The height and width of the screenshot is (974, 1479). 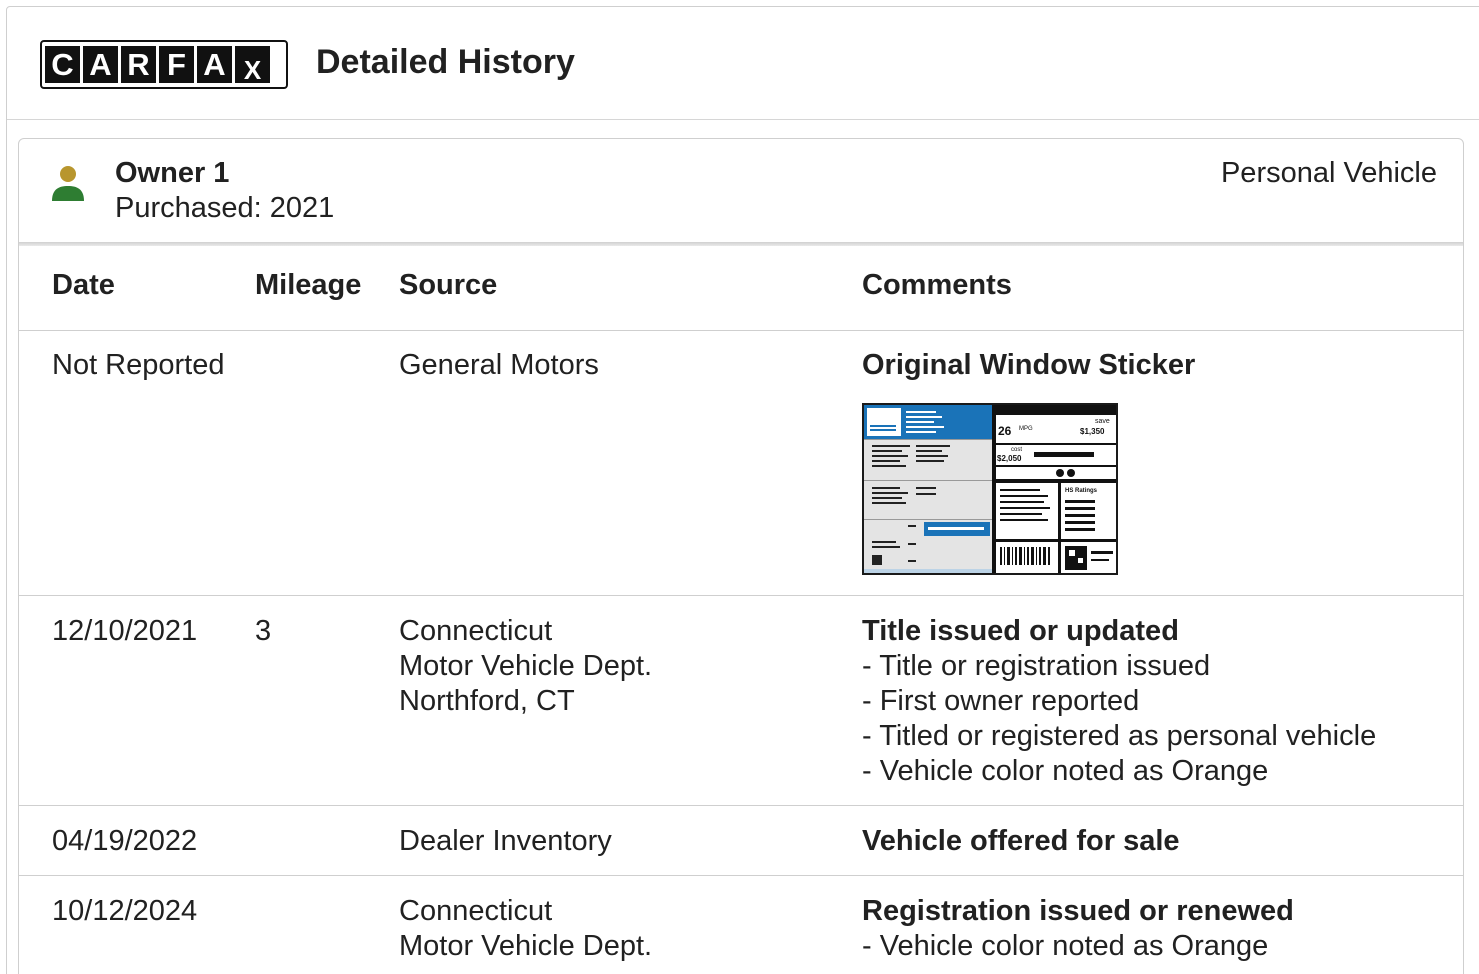 I want to click on comment-title: Vehicle offered for sale, so click(x=1021, y=841).